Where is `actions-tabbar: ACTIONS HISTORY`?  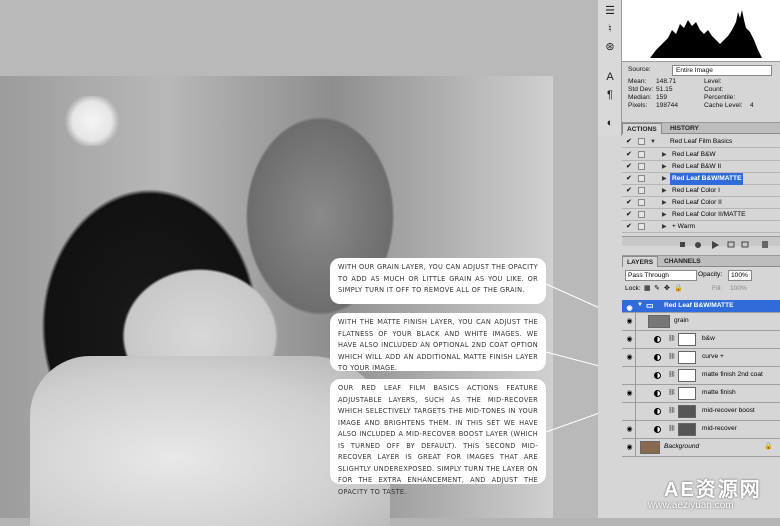 actions-tabbar: ACTIONS HISTORY is located at coordinates (701, 128).